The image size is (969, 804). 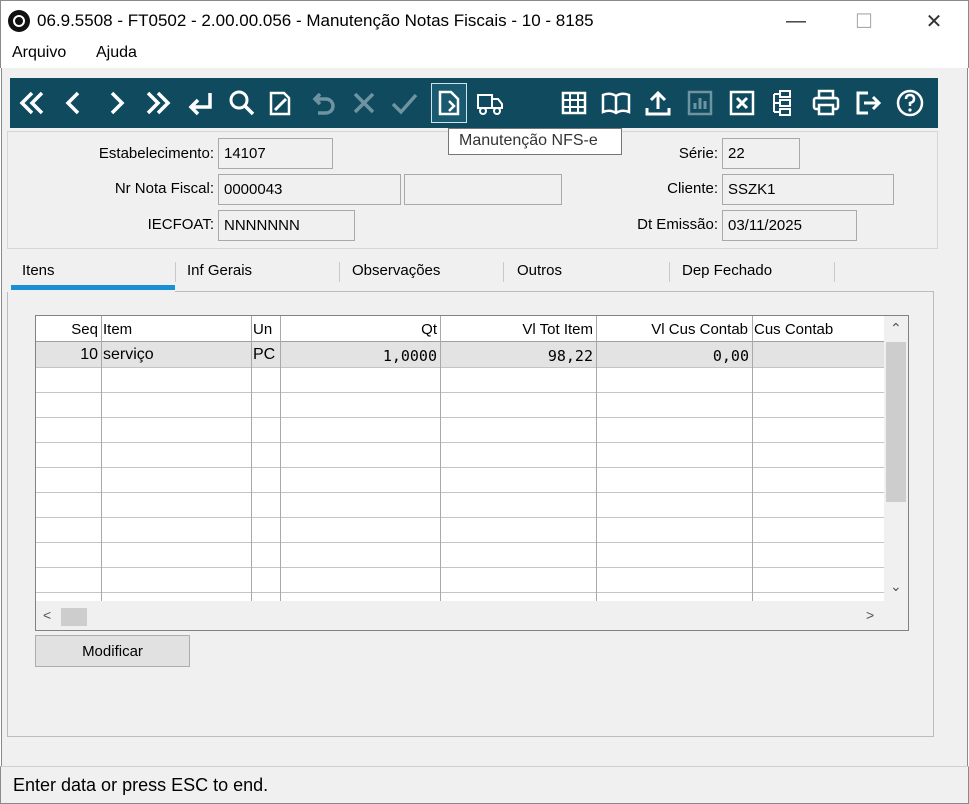 I want to click on cell-seq: 10, so click(x=67, y=355).